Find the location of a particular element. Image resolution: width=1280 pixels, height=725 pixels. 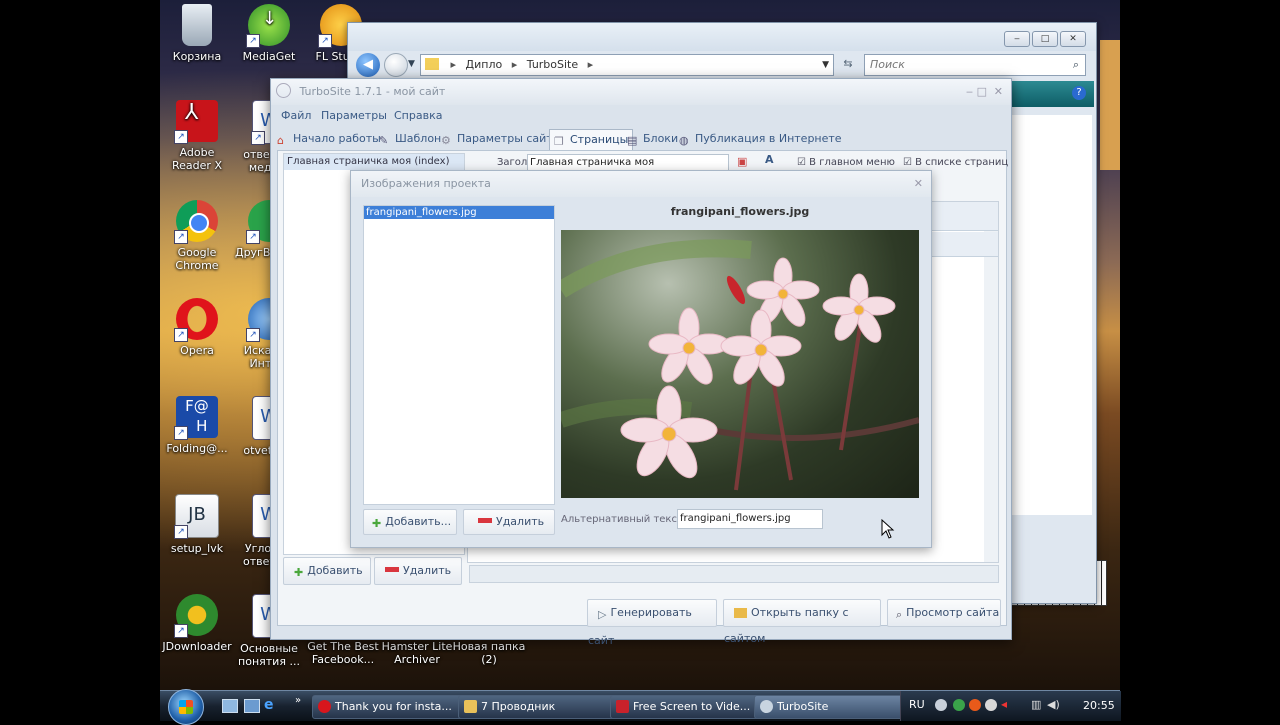

preview-site-button: ⌕ Просмотр сайта is located at coordinates (944, 613).